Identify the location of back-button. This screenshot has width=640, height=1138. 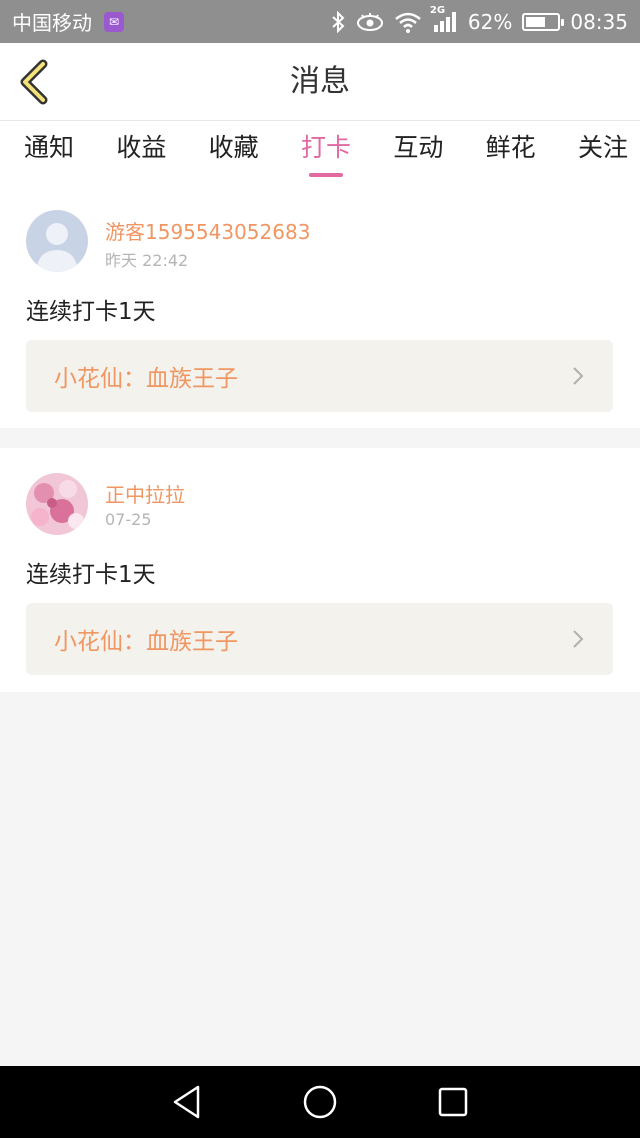
(34, 82).